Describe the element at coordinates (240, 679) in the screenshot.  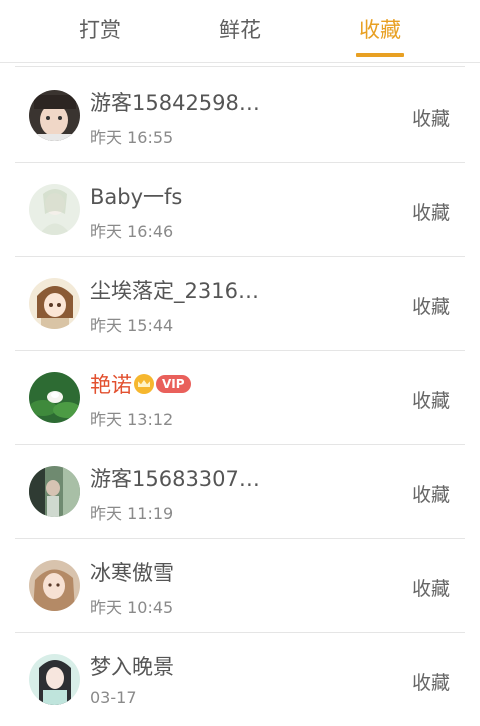
I see `list-item: 梦入晚景 03-17 收藏` at that location.